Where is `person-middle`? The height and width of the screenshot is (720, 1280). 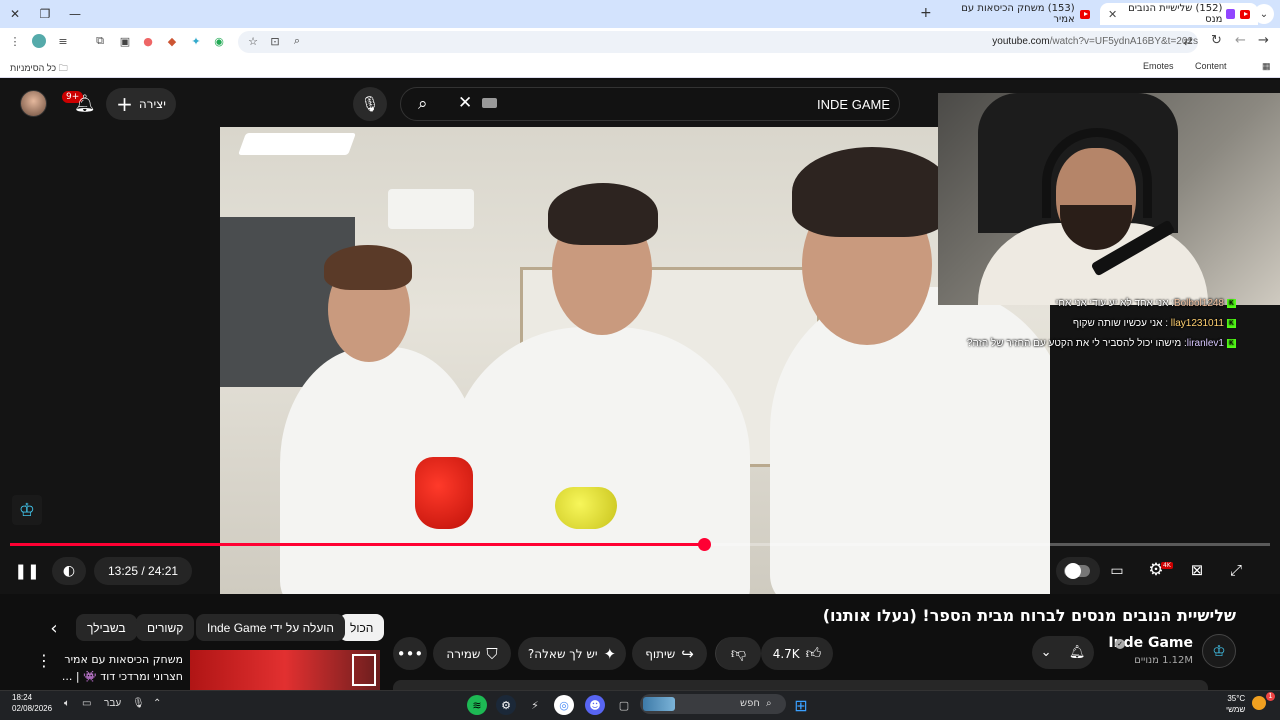
person-middle is located at coordinates (600, 460).